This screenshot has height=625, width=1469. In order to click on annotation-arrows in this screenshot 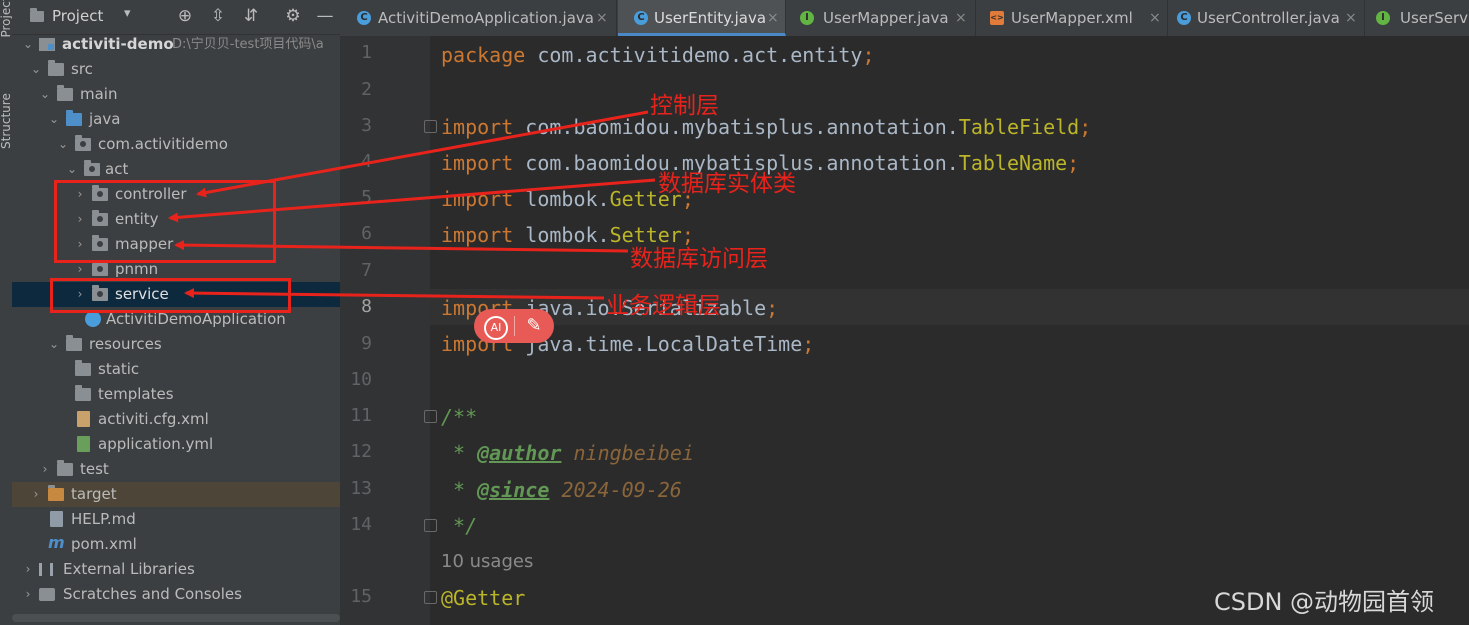, I will do `click(412, 205)`.